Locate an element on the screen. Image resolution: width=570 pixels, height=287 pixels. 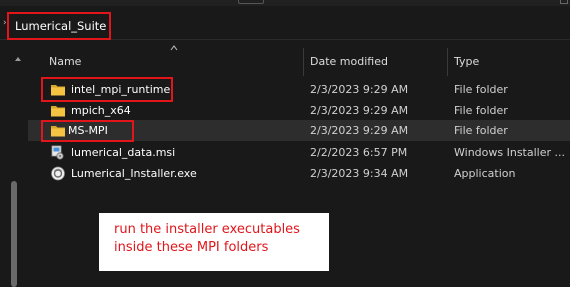
file-name: Lumerical_Installer.exe is located at coordinates (134, 173).